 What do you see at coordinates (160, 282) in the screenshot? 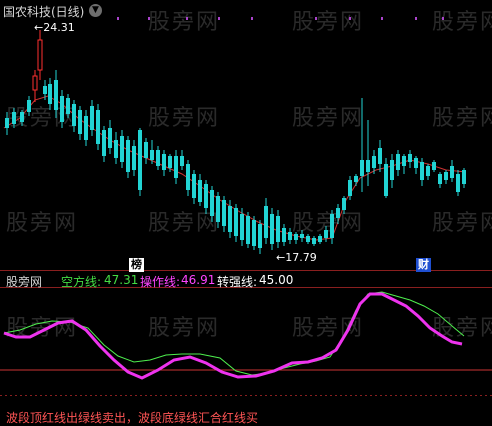
I see `operation-line-label: 操作线:` at bounding box center [160, 282].